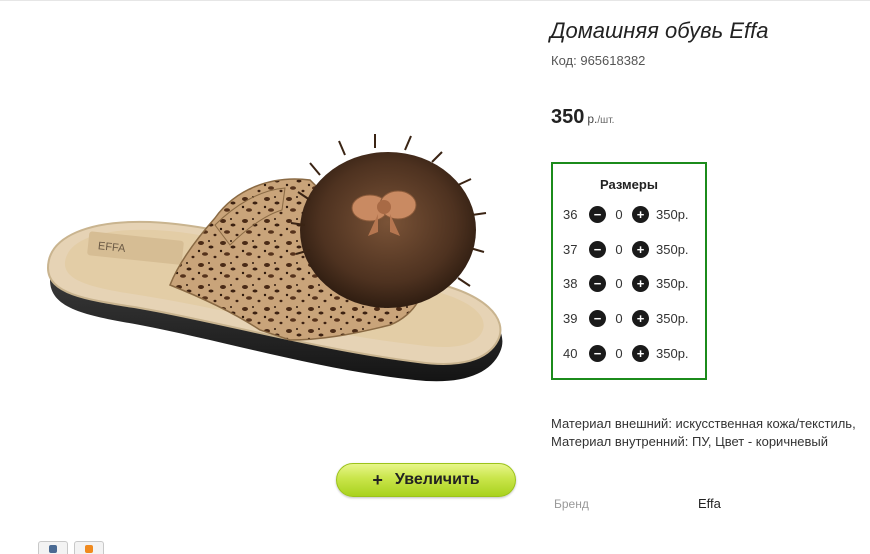 The height and width of the screenshot is (554, 870). Describe the element at coordinates (592, 119) in the screenshot. I see `price-currency: р.` at that location.